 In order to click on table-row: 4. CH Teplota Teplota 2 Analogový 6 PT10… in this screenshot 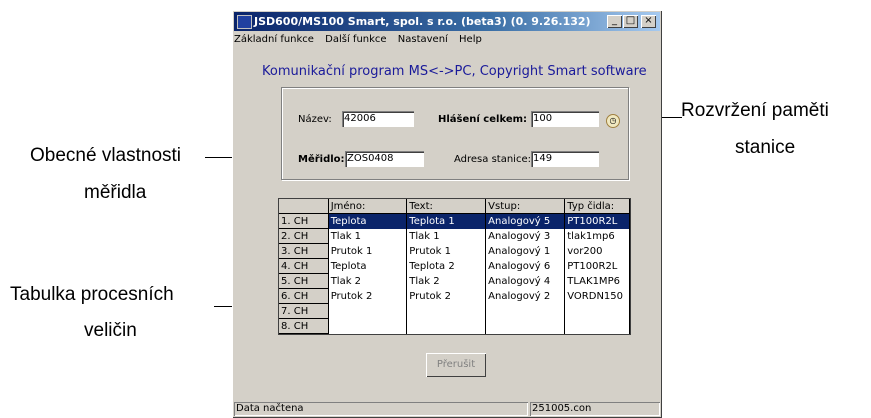, I will do `click(454, 266)`.